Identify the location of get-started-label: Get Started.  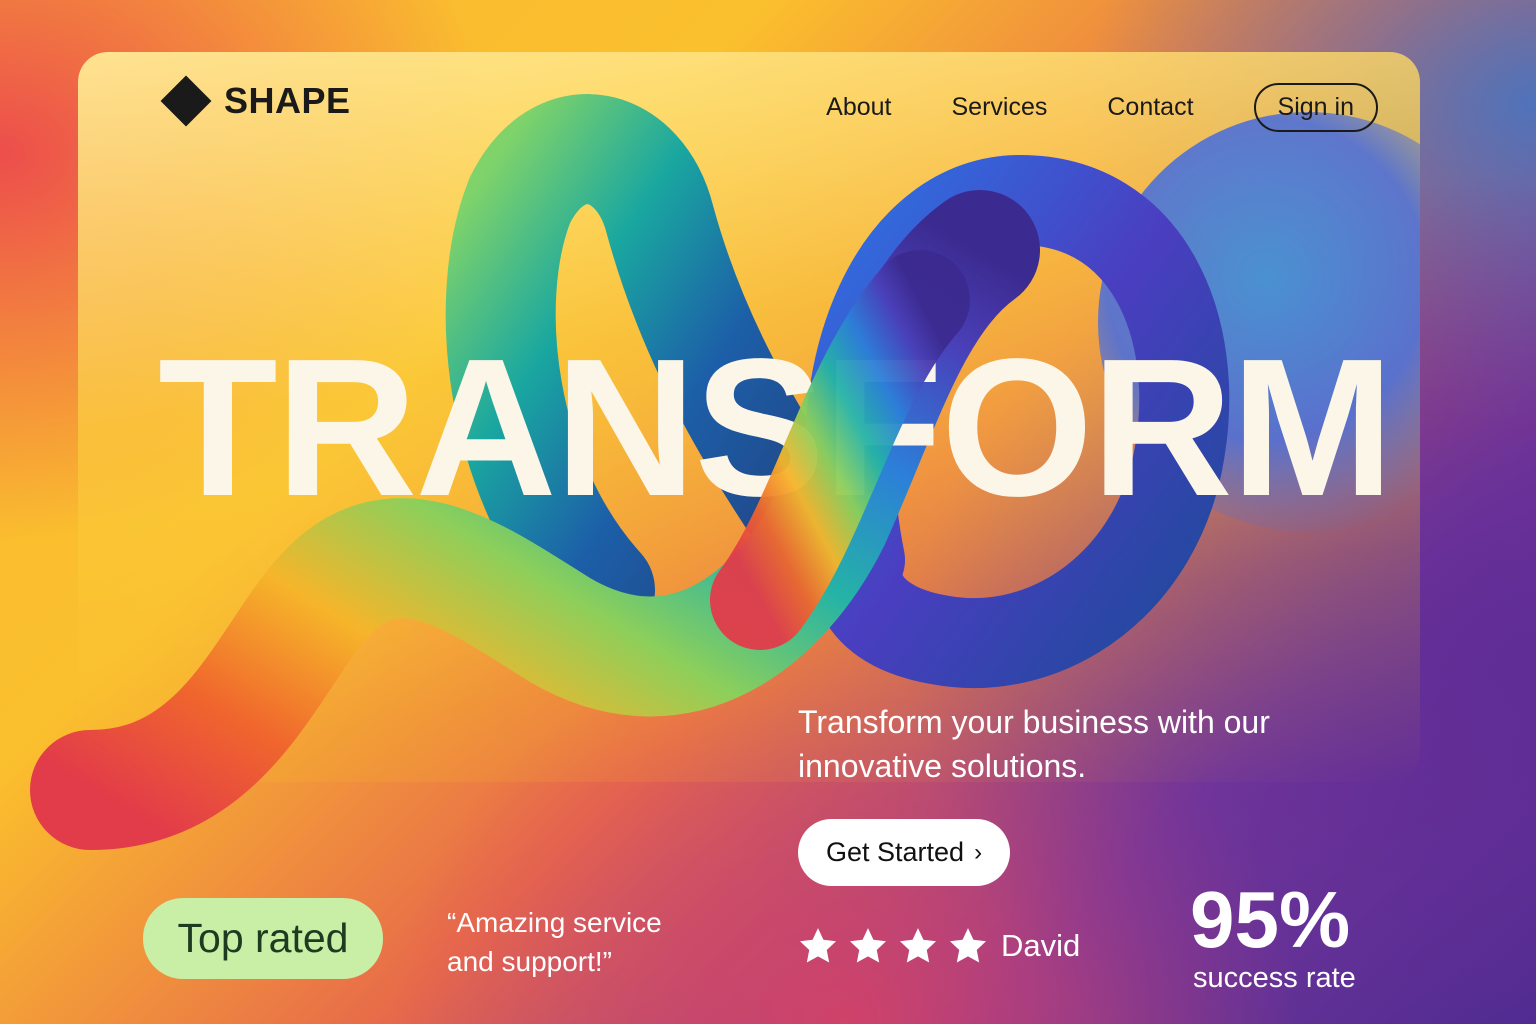
(895, 852).